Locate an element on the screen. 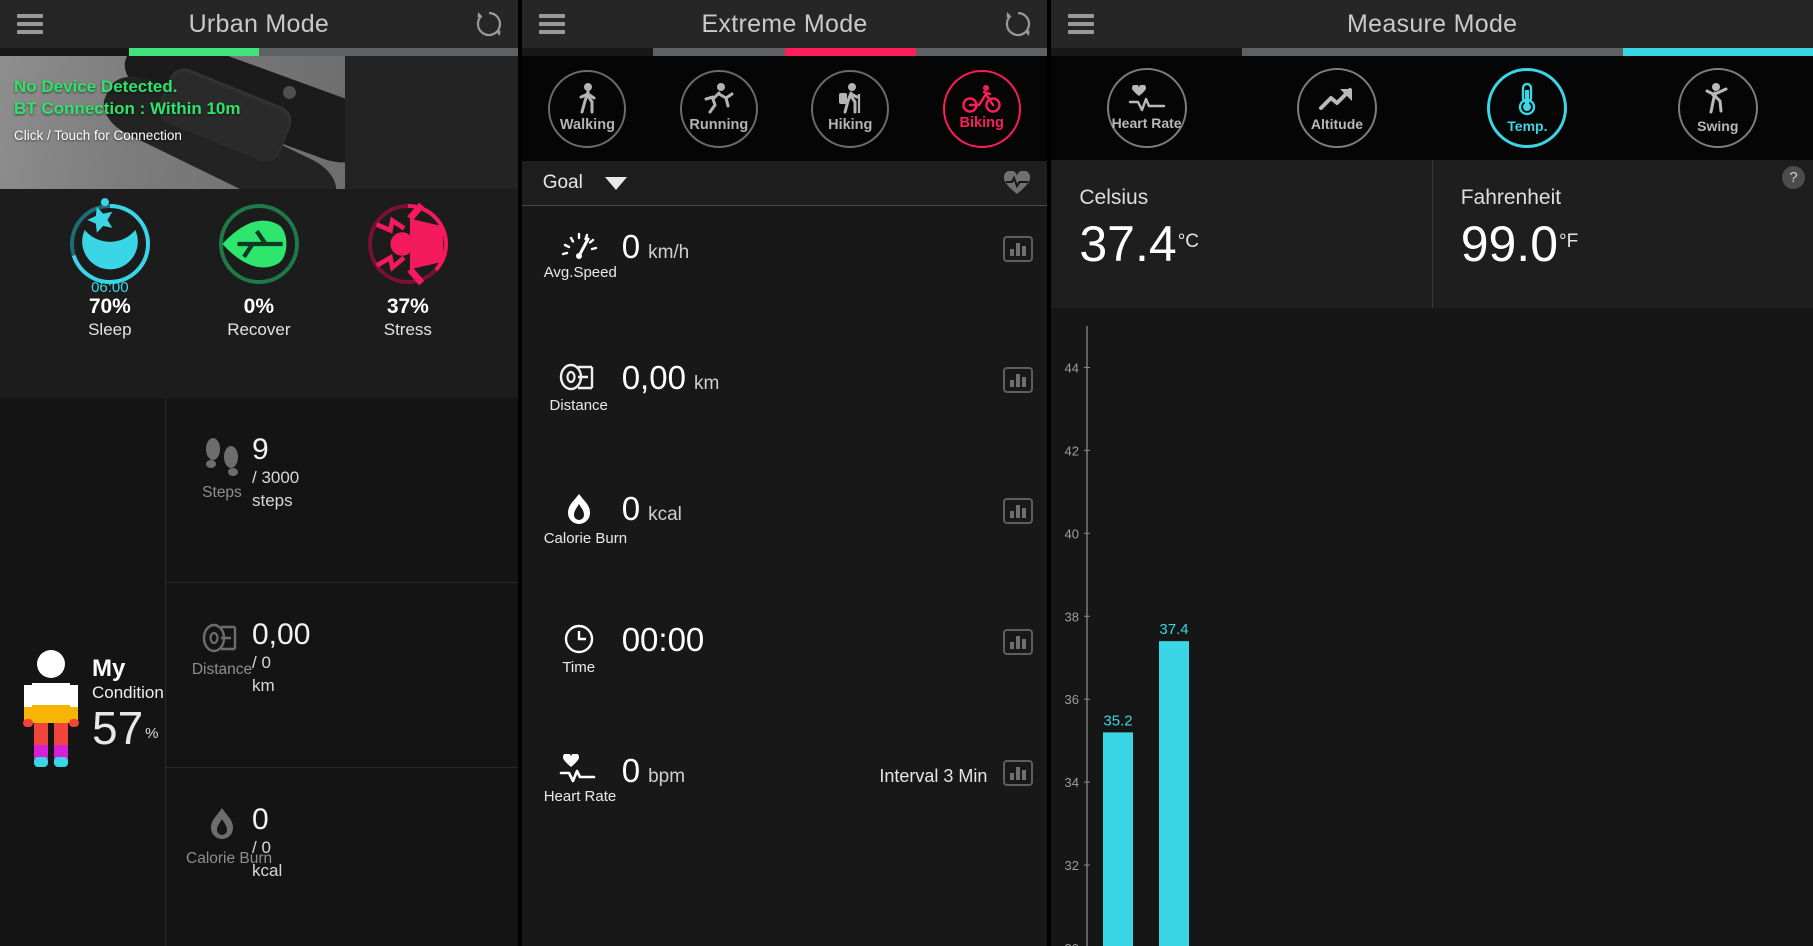  recover-percent: 0% is located at coordinates (259, 306).